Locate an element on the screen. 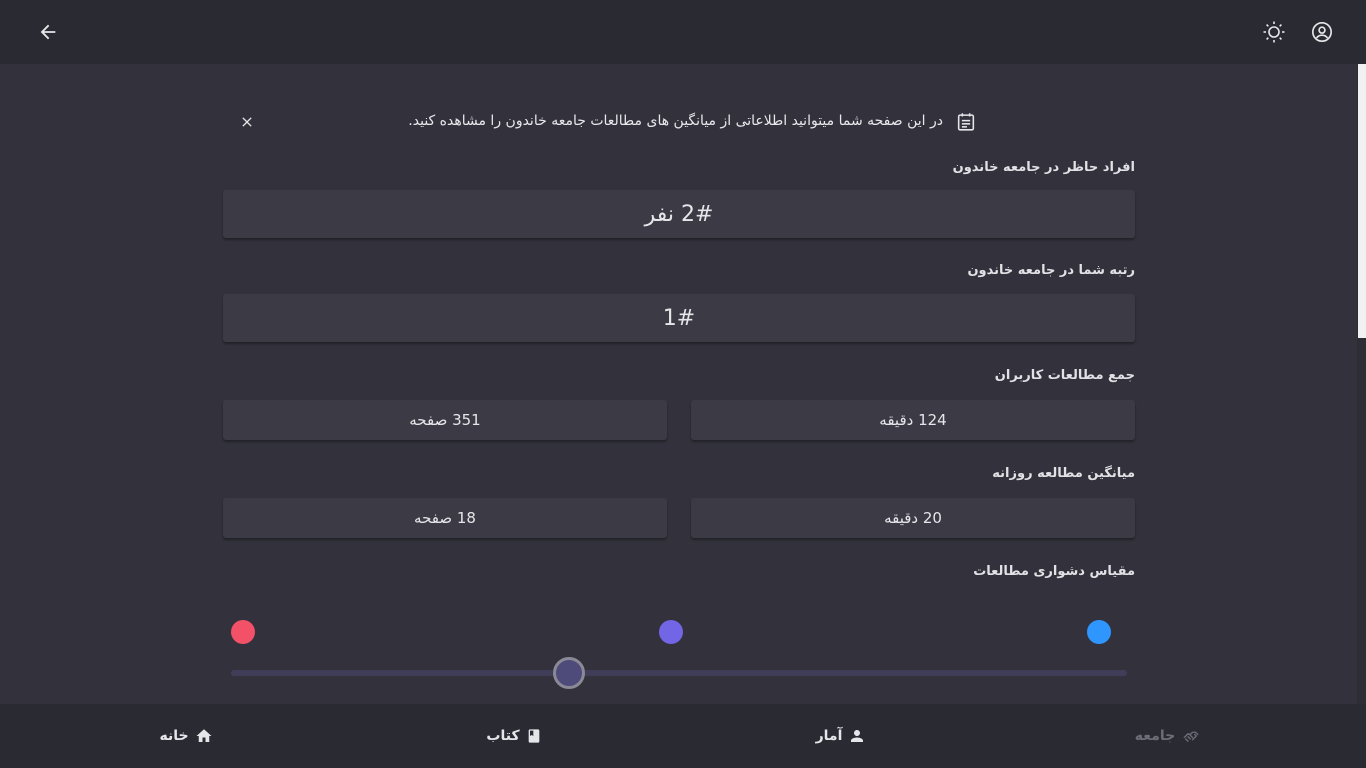 The width and height of the screenshot is (1366, 768). members-count-card: 2# نفر is located at coordinates (679, 214).